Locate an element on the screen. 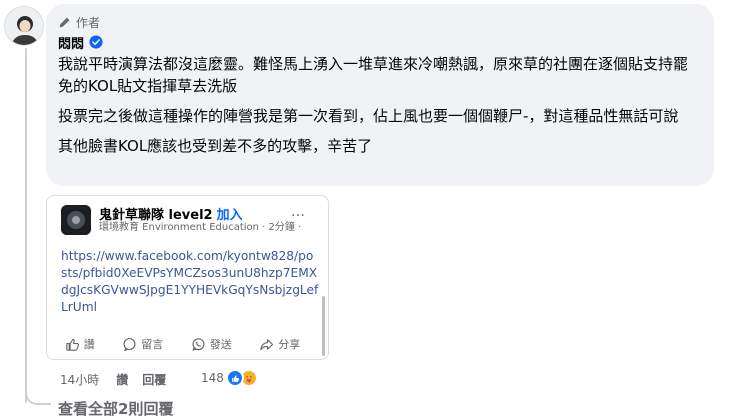 The height and width of the screenshot is (420, 729). author-badge-label: 作者 is located at coordinates (88, 22).